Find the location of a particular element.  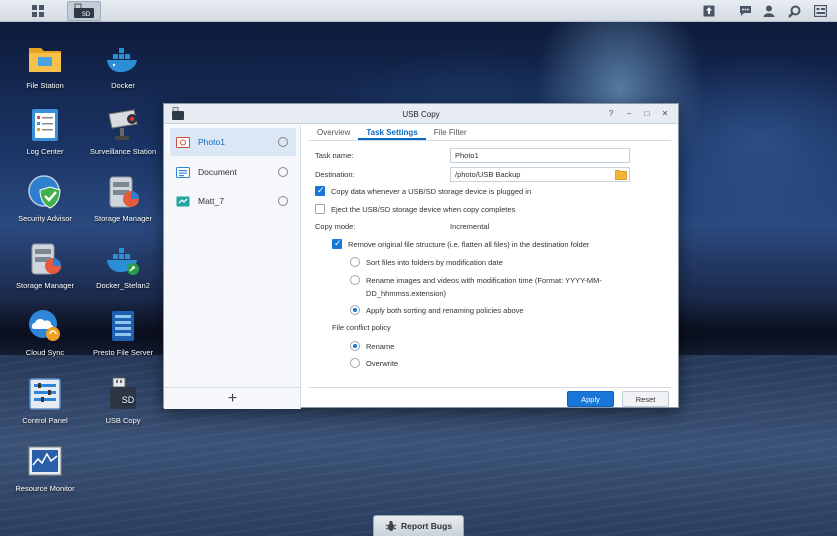

task-item-matt7: Matt_7 is located at coordinates (233, 201).